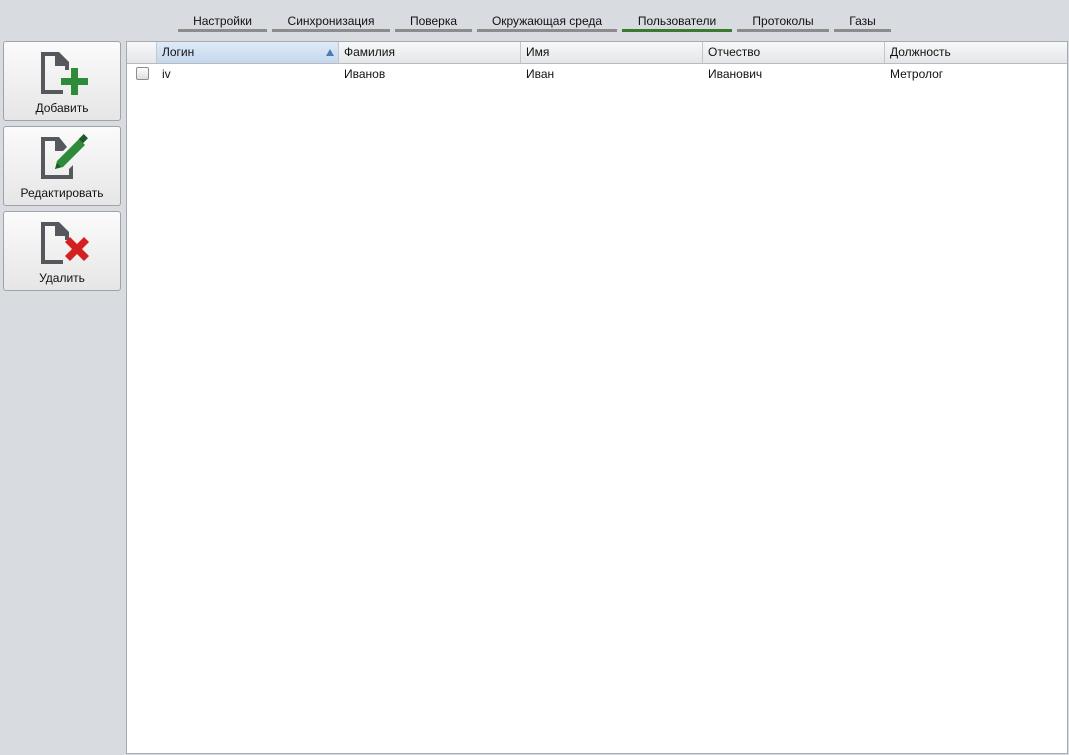  Describe the element at coordinates (917, 74) in the screenshot. I see `cell-position: Метролог` at that location.